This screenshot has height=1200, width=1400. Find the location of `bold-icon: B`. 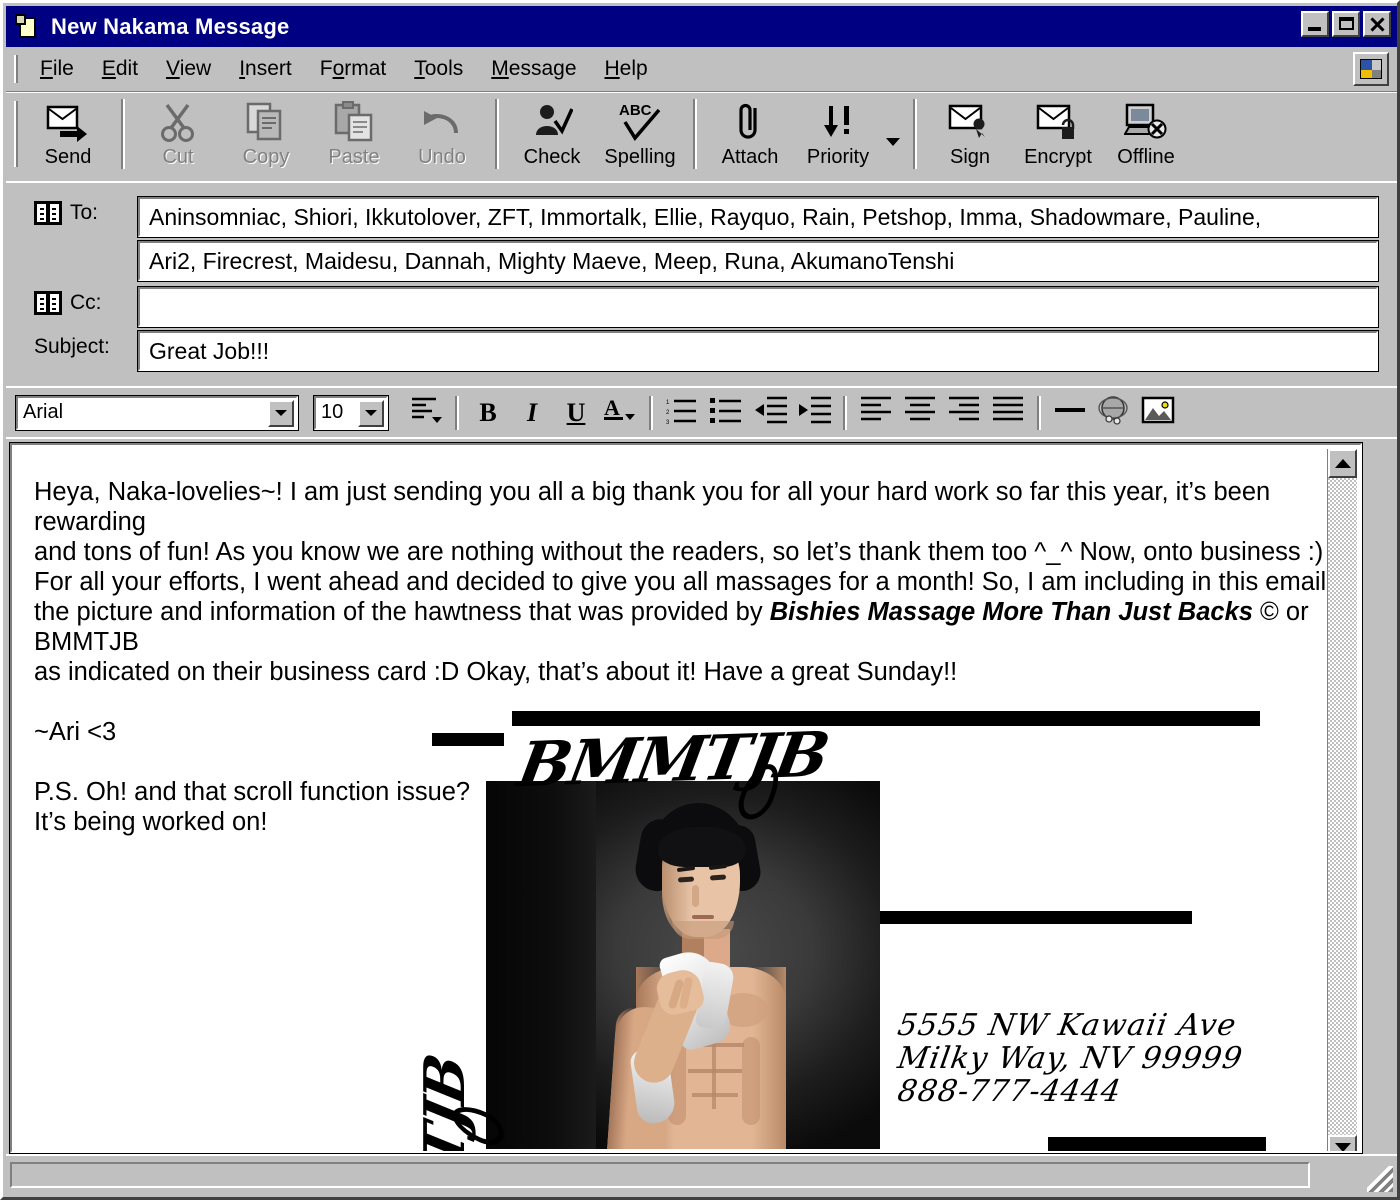

bold-icon: B is located at coordinates (488, 412).